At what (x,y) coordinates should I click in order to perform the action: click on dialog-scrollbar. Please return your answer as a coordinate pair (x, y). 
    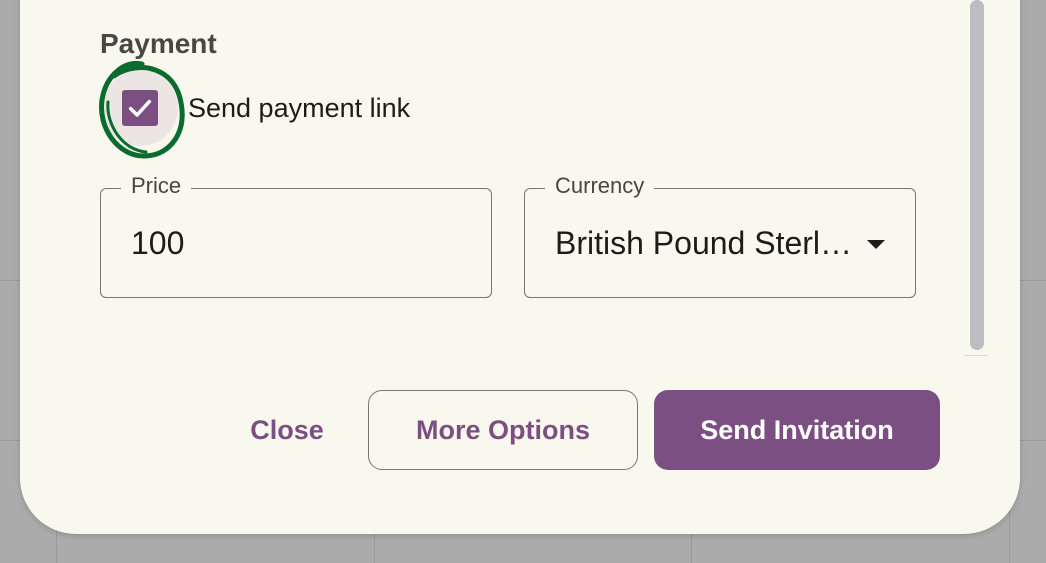
    Looking at the image, I should click on (976, 178).